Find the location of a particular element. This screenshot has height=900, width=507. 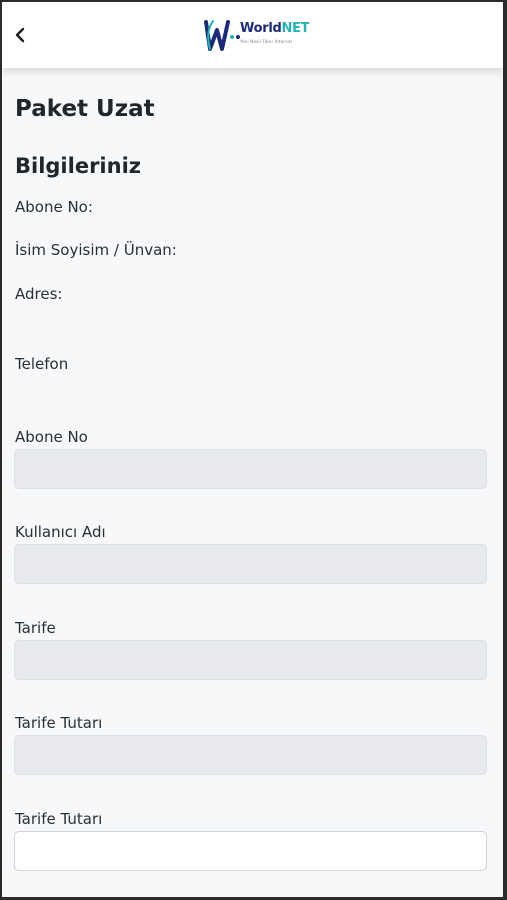

back-button is located at coordinates (20, 35).